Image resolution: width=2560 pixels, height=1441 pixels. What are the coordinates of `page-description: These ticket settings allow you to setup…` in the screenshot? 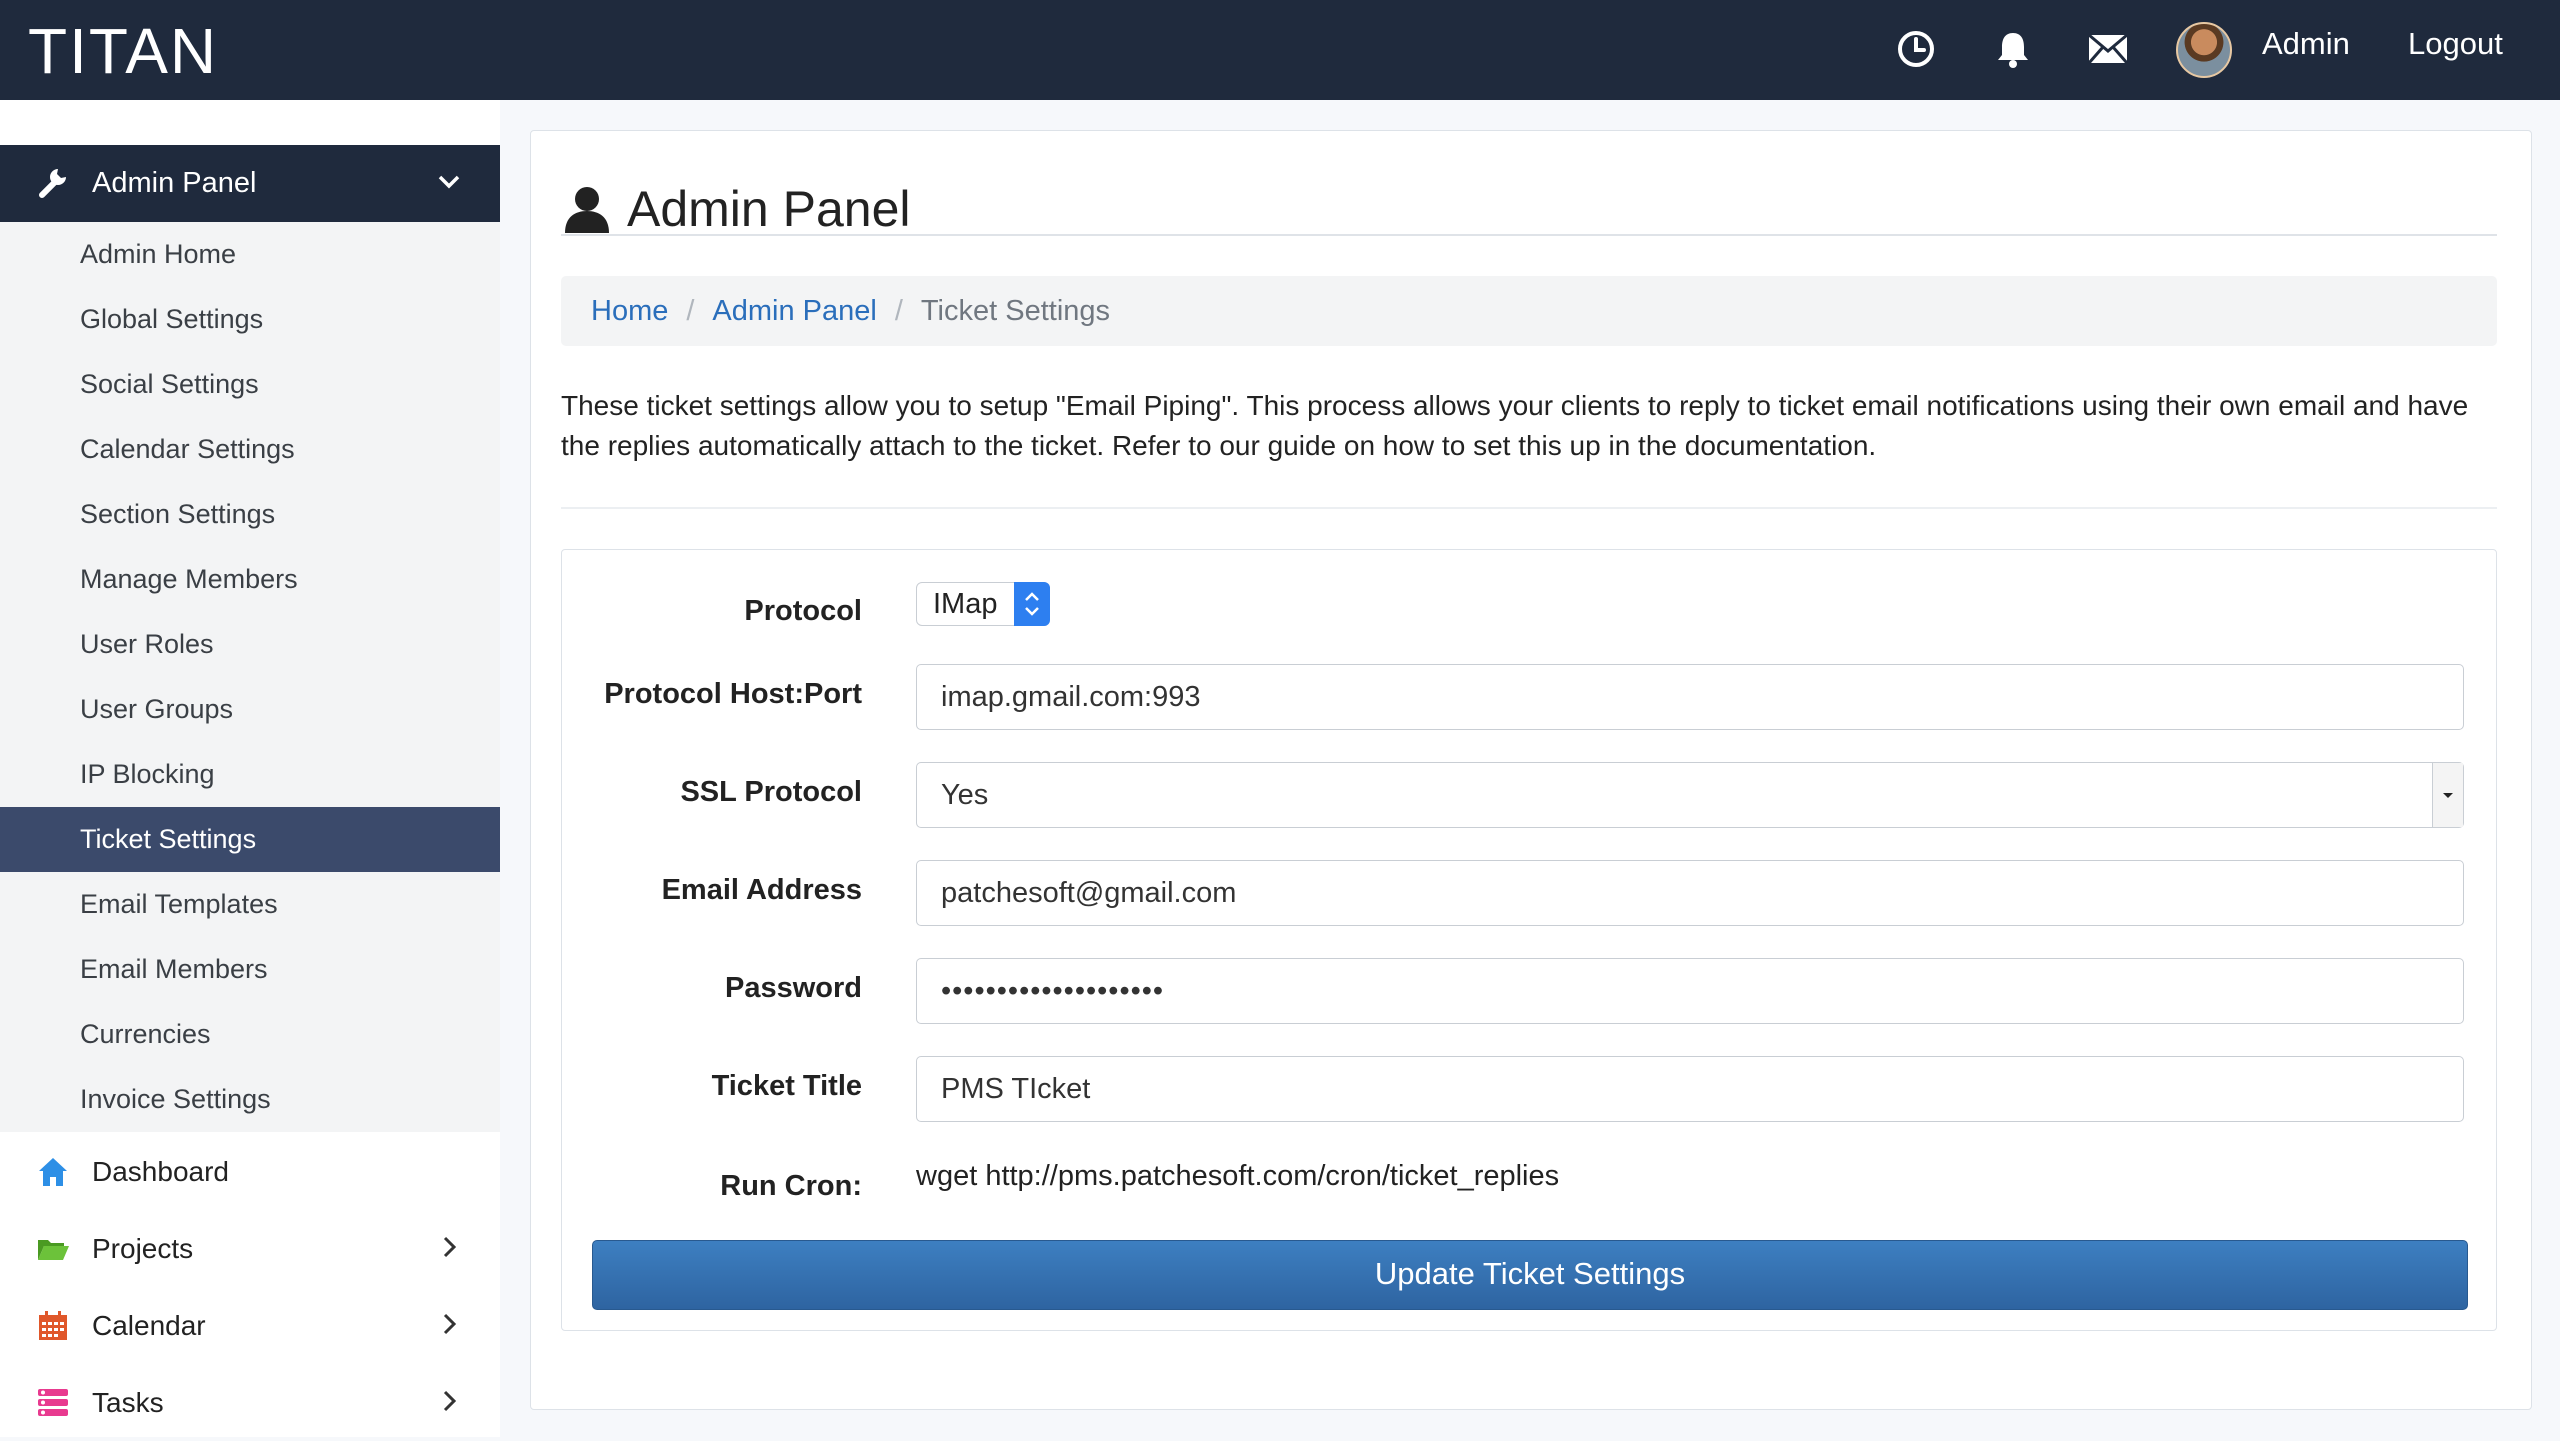 It's located at (1515, 425).